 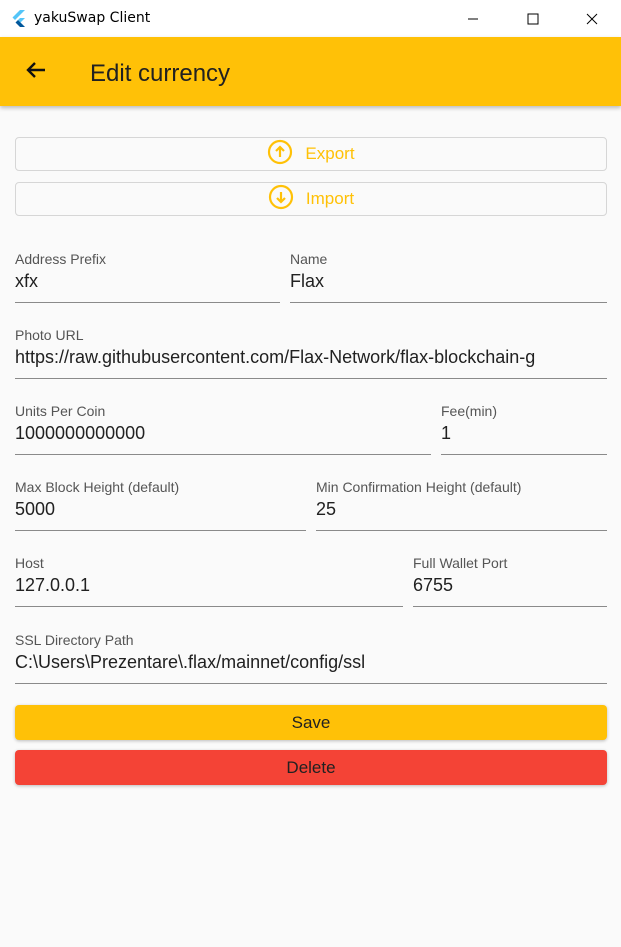 What do you see at coordinates (510, 585) in the screenshot?
I see `full-wallet-port-value: 6755` at bounding box center [510, 585].